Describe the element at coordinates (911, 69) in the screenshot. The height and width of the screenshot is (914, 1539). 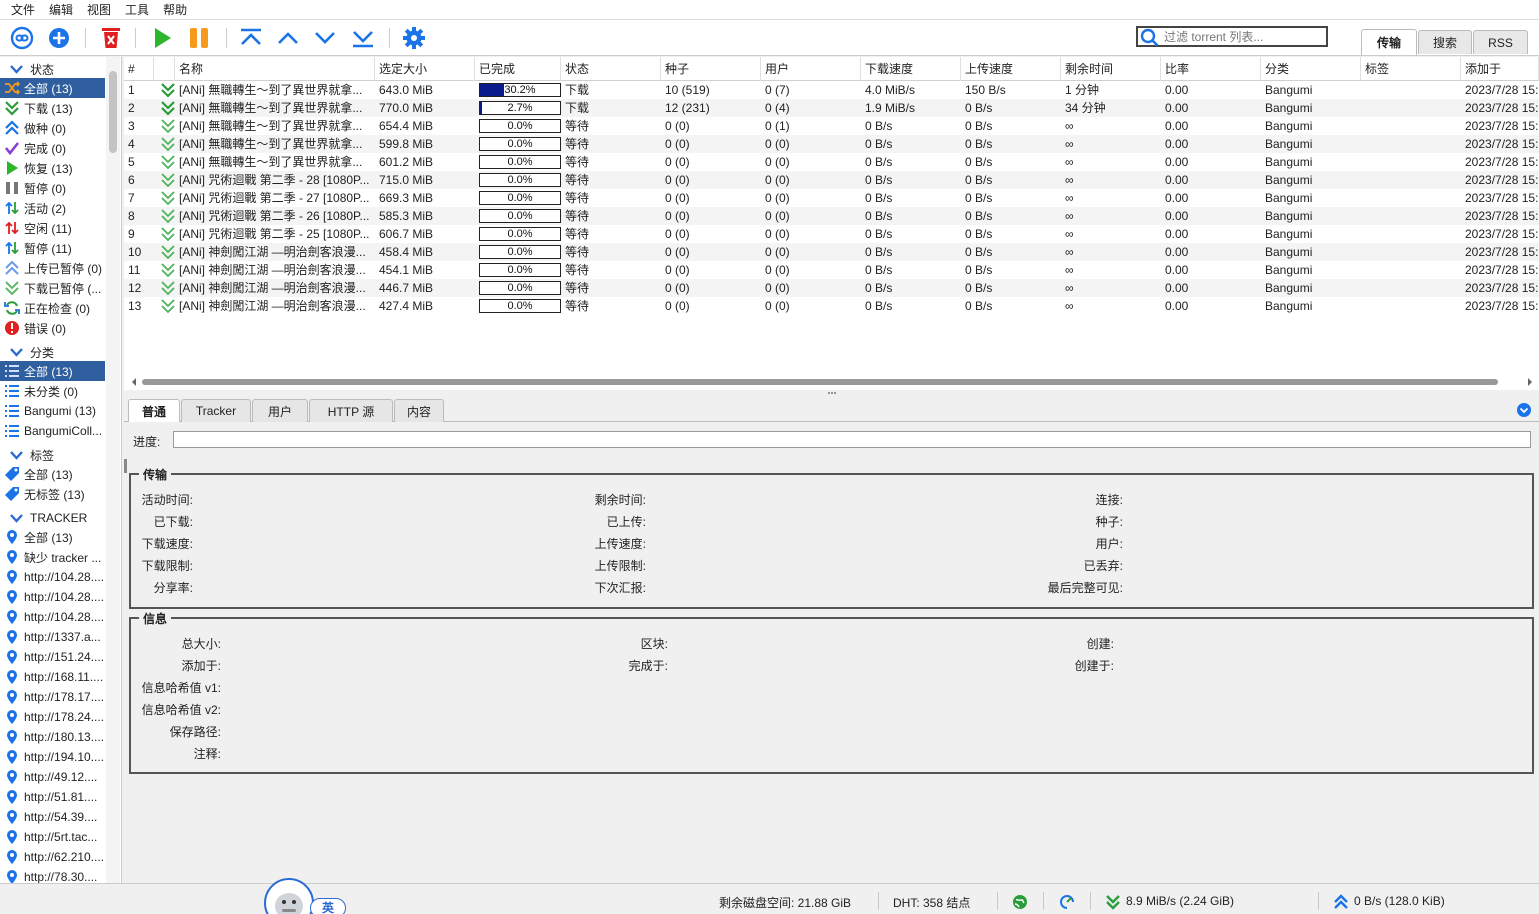
I see `col-down-speed-header: 下载速度` at that location.